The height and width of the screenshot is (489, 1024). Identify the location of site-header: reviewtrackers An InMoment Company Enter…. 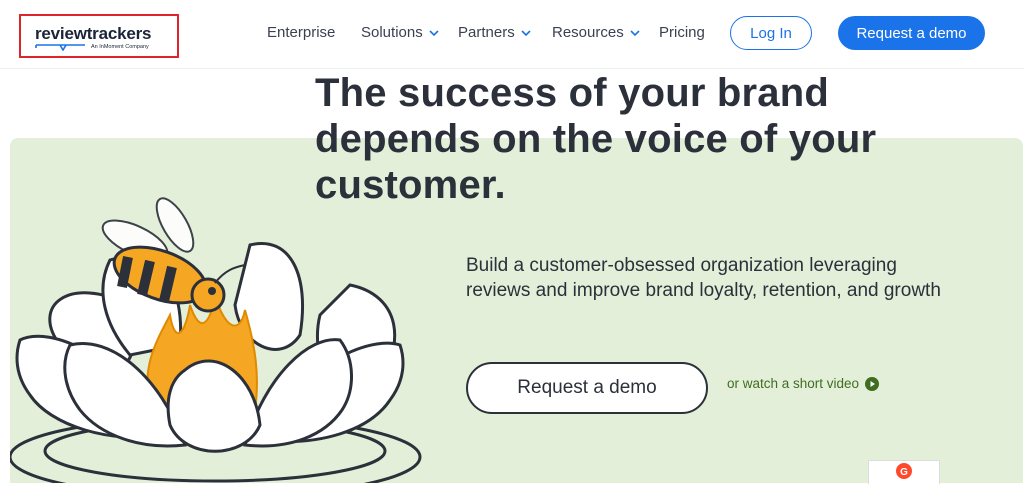
(512, 34).